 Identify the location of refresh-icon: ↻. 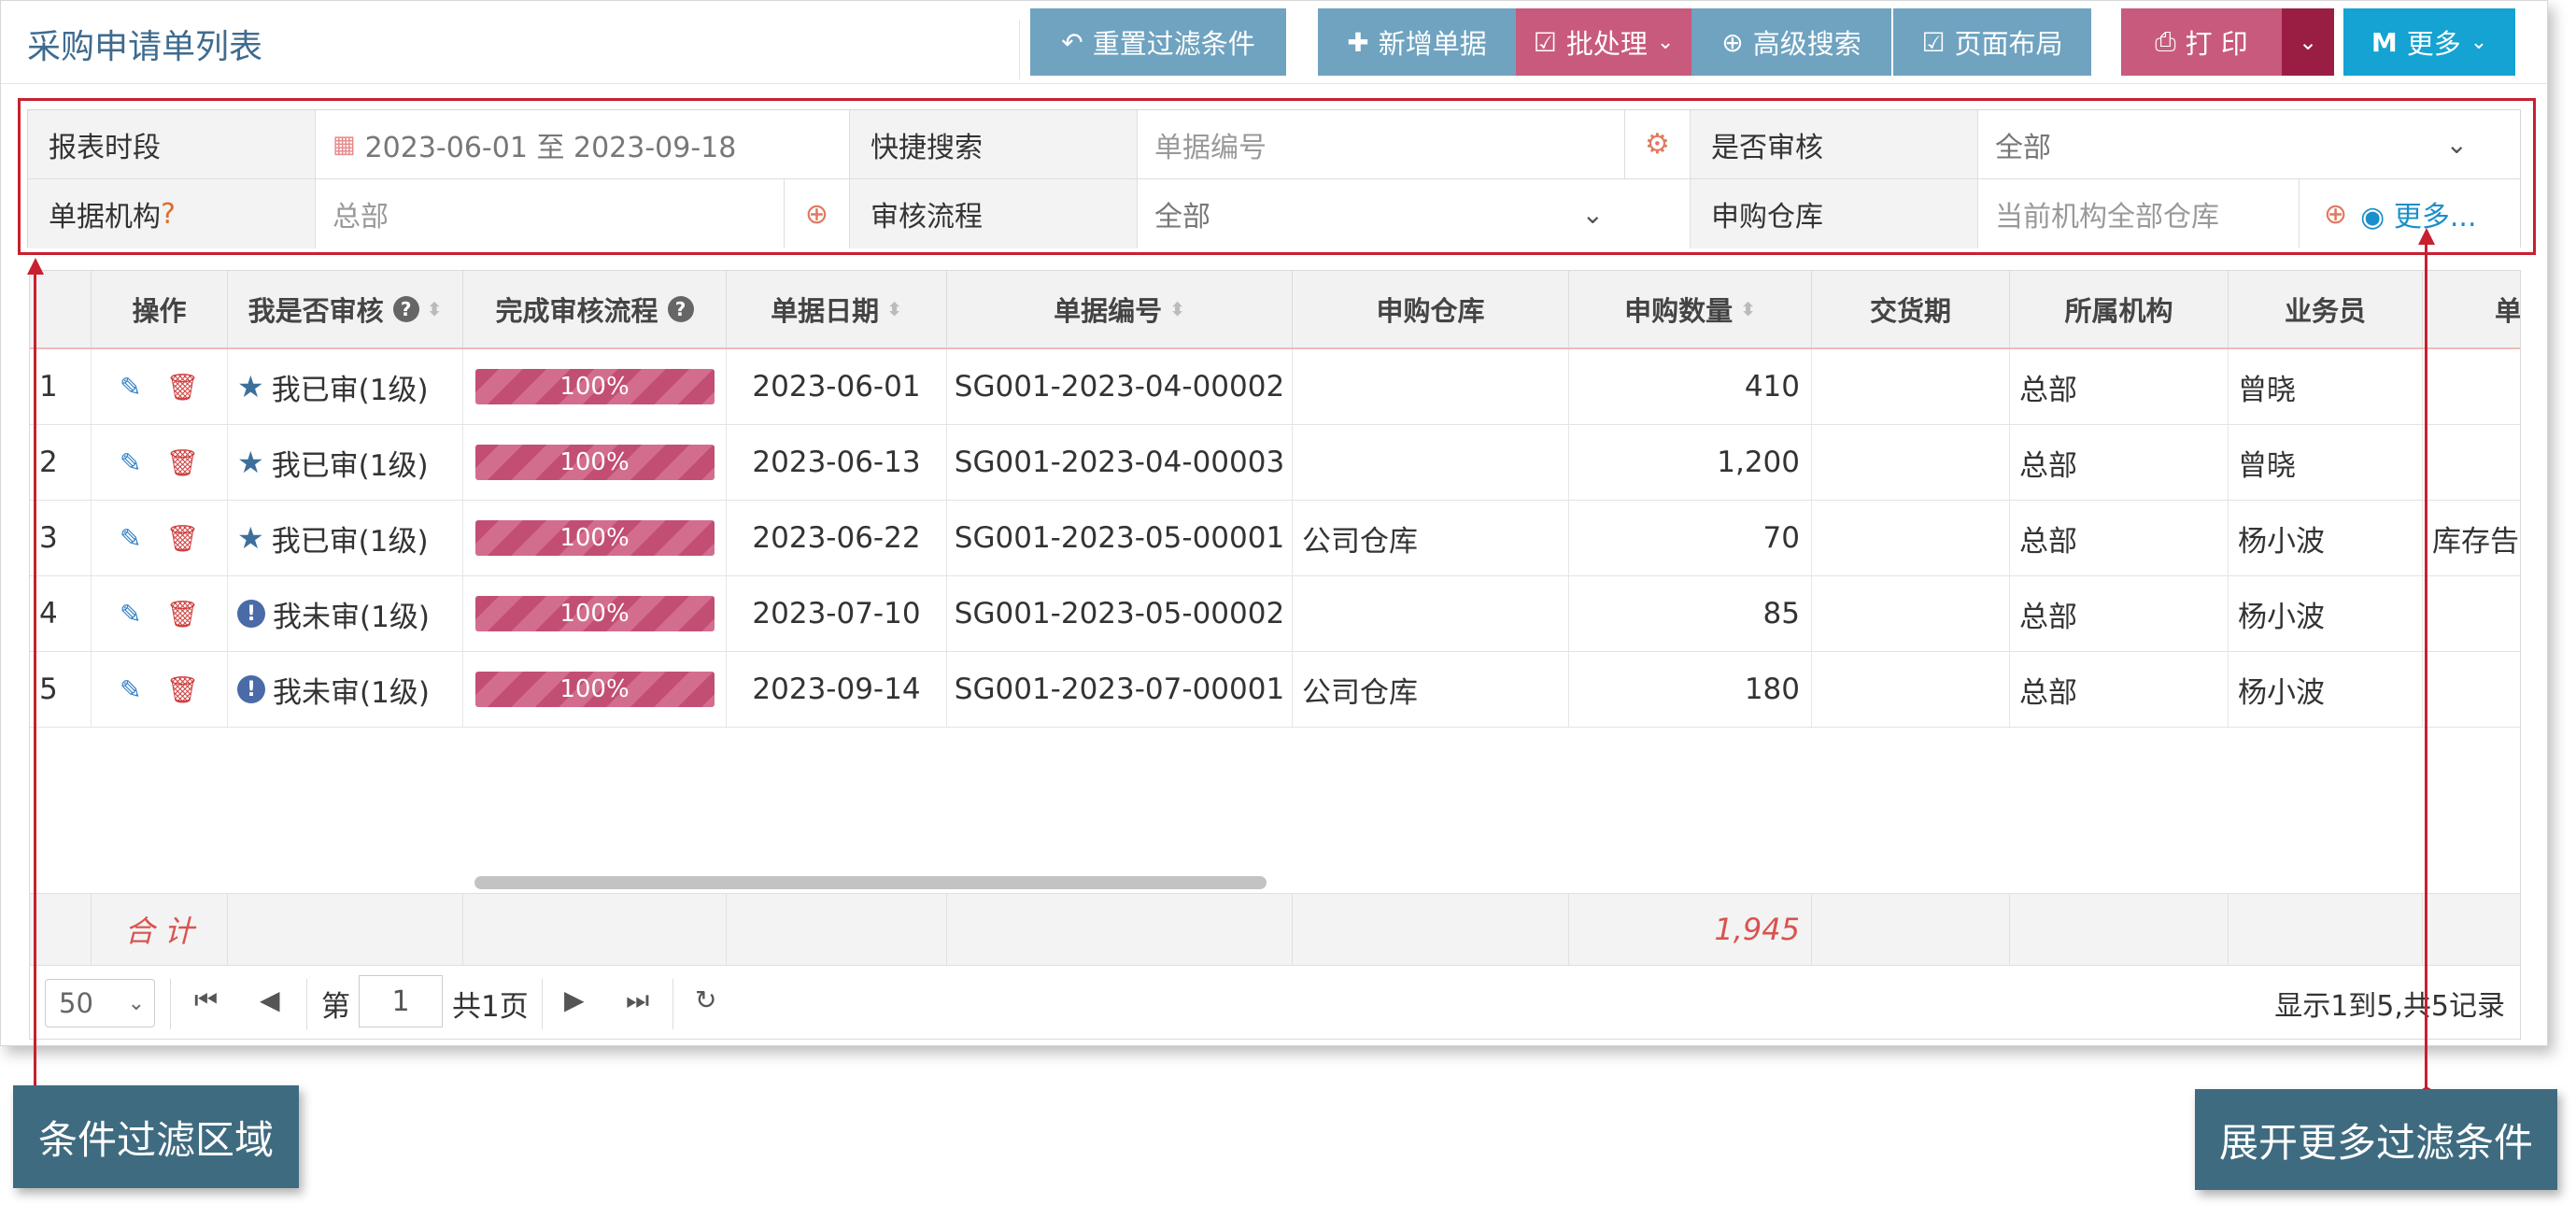
(705, 1000).